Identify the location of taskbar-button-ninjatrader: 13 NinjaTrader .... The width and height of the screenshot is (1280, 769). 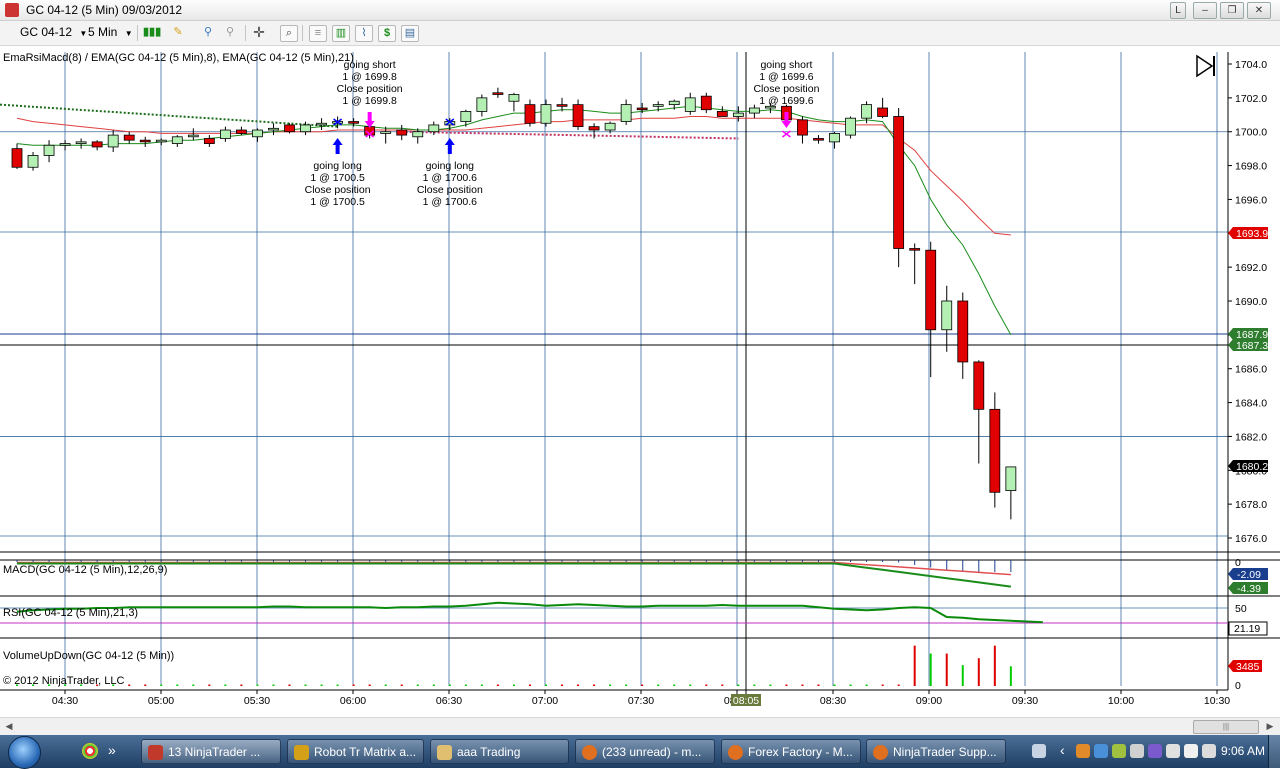
(211, 751).